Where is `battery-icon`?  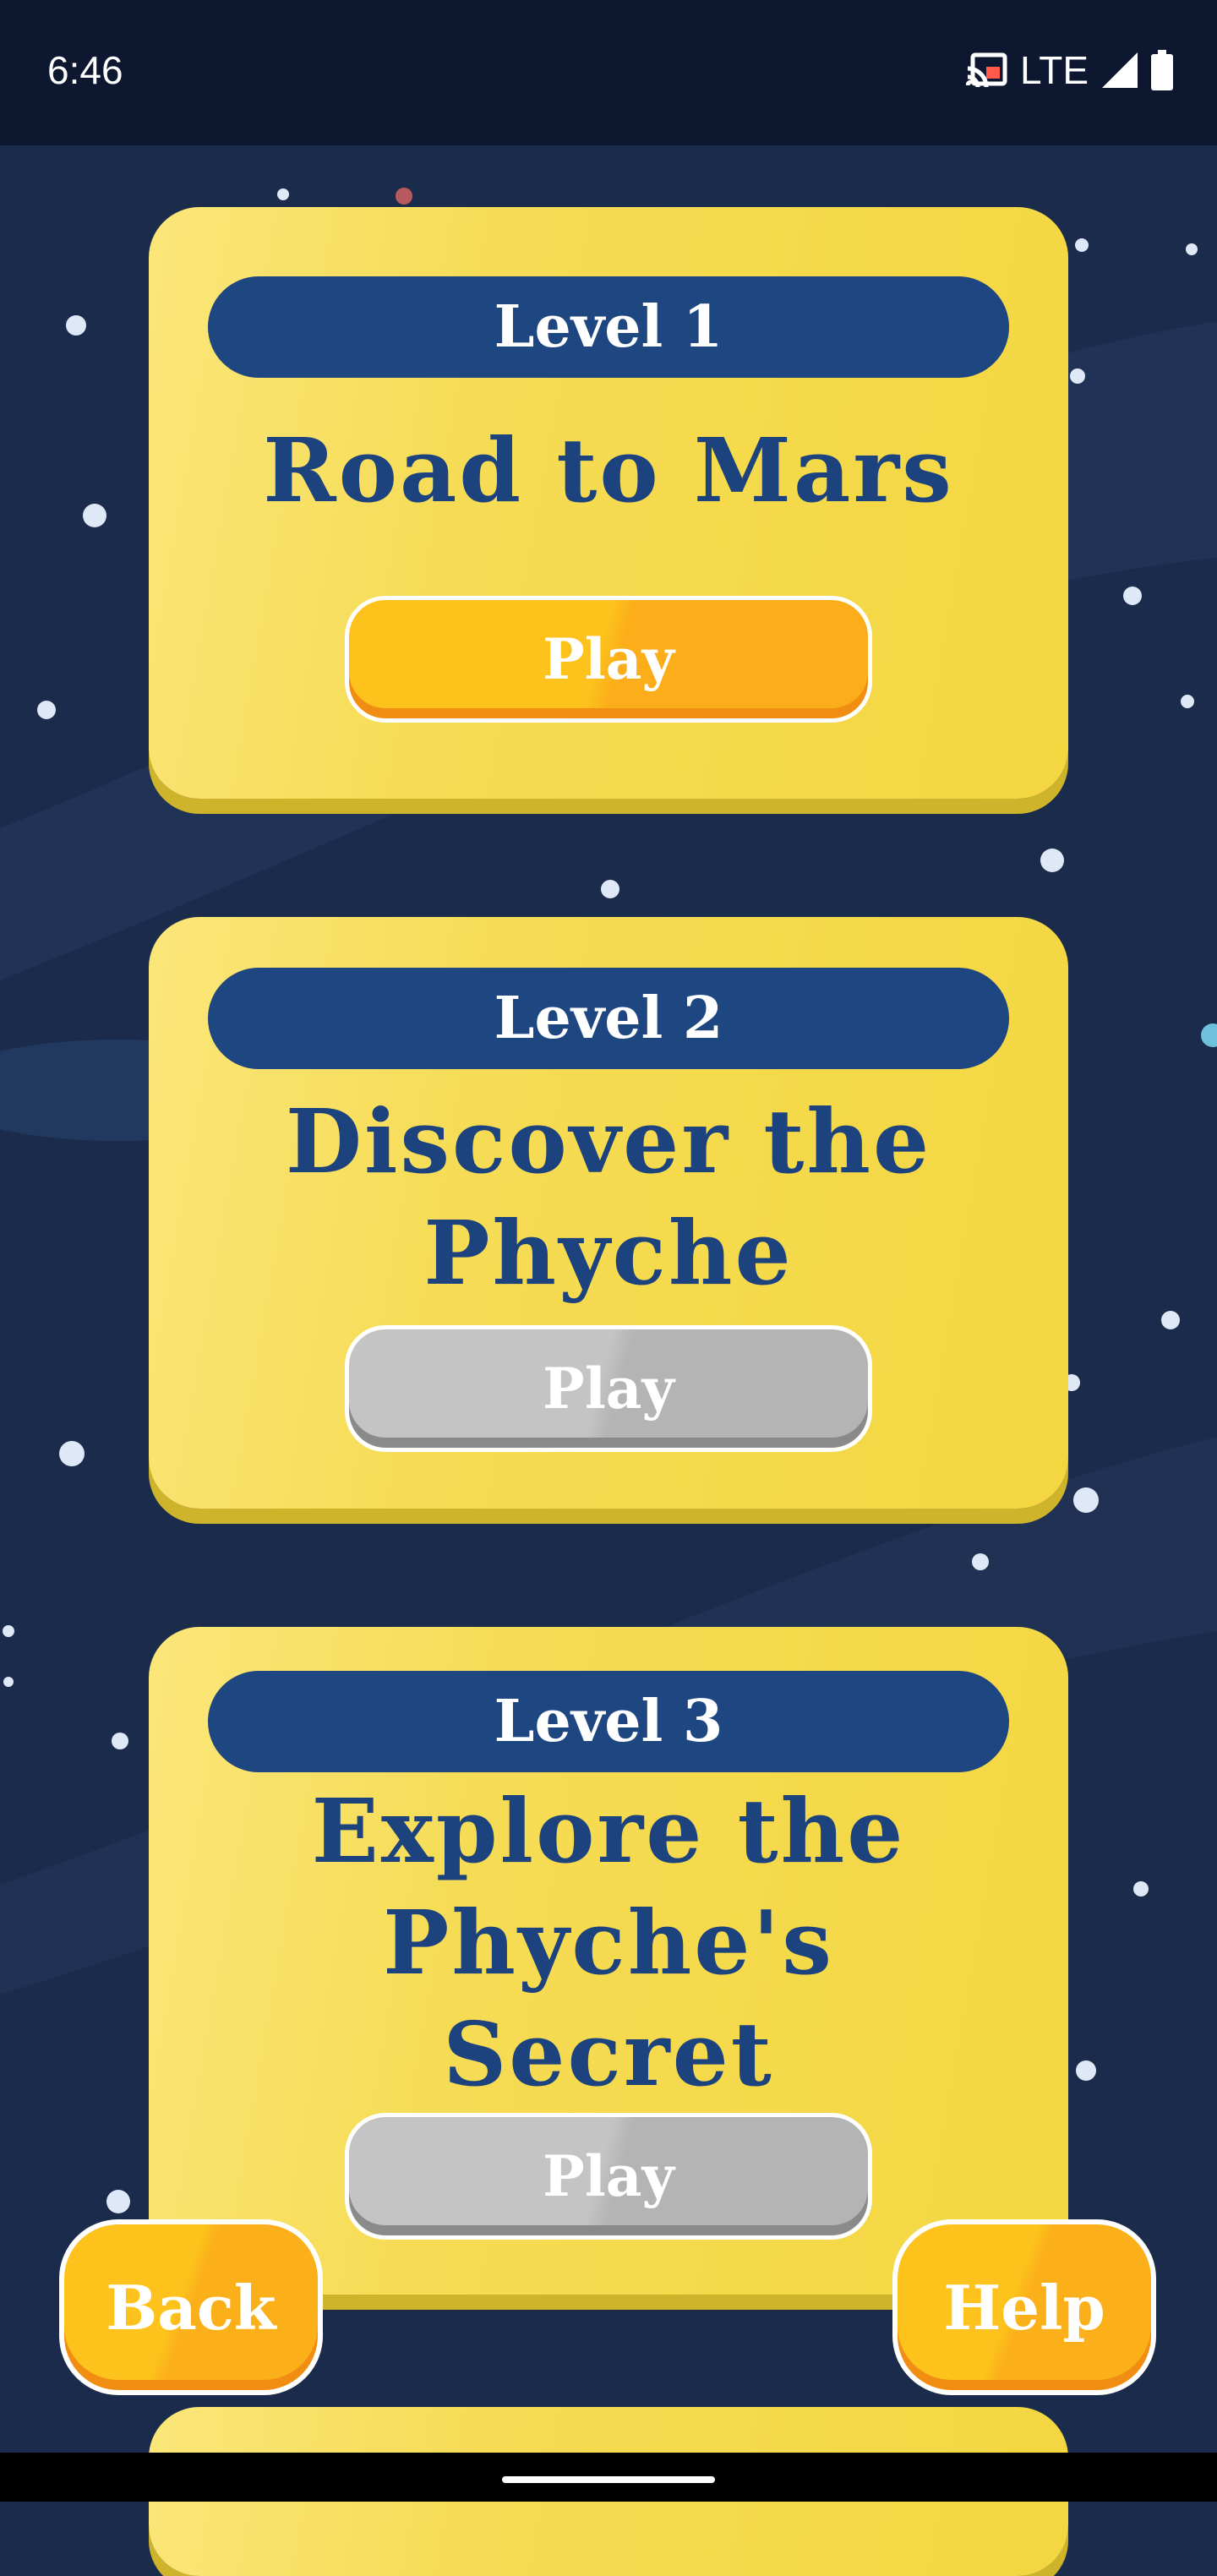
battery-icon is located at coordinates (1162, 70).